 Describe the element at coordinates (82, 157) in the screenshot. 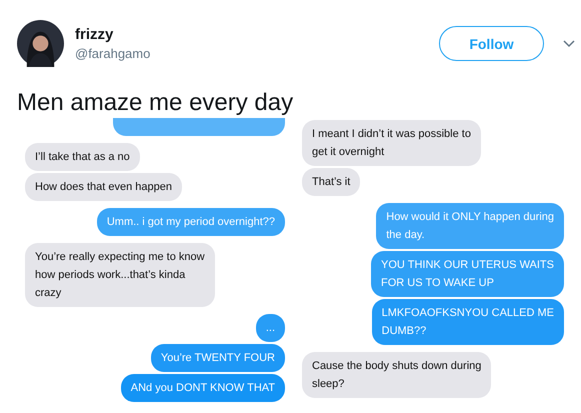

I see `message-bubble: I’ll take that as a no` at that location.